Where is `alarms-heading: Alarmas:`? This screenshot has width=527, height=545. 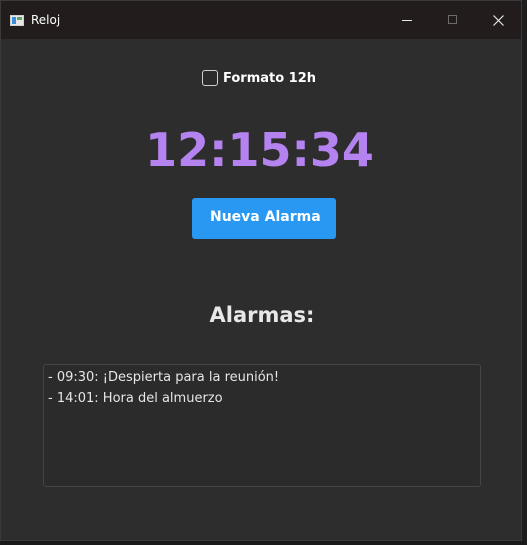
alarms-heading: Alarmas: is located at coordinates (262, 315).